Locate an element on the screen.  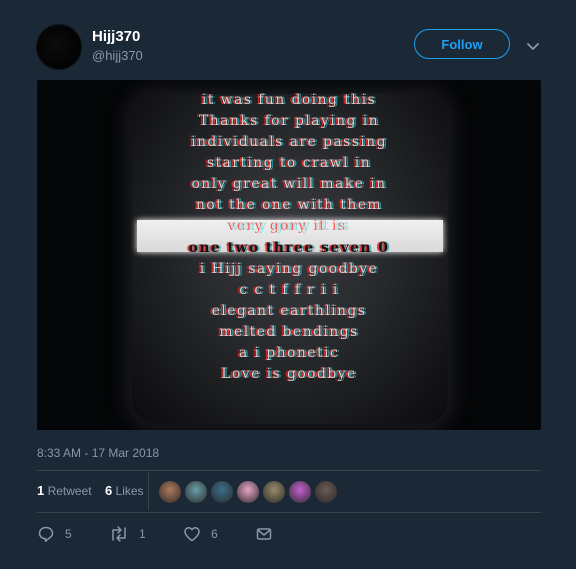
follow-button: Follow is located at coordinates (462, 44).